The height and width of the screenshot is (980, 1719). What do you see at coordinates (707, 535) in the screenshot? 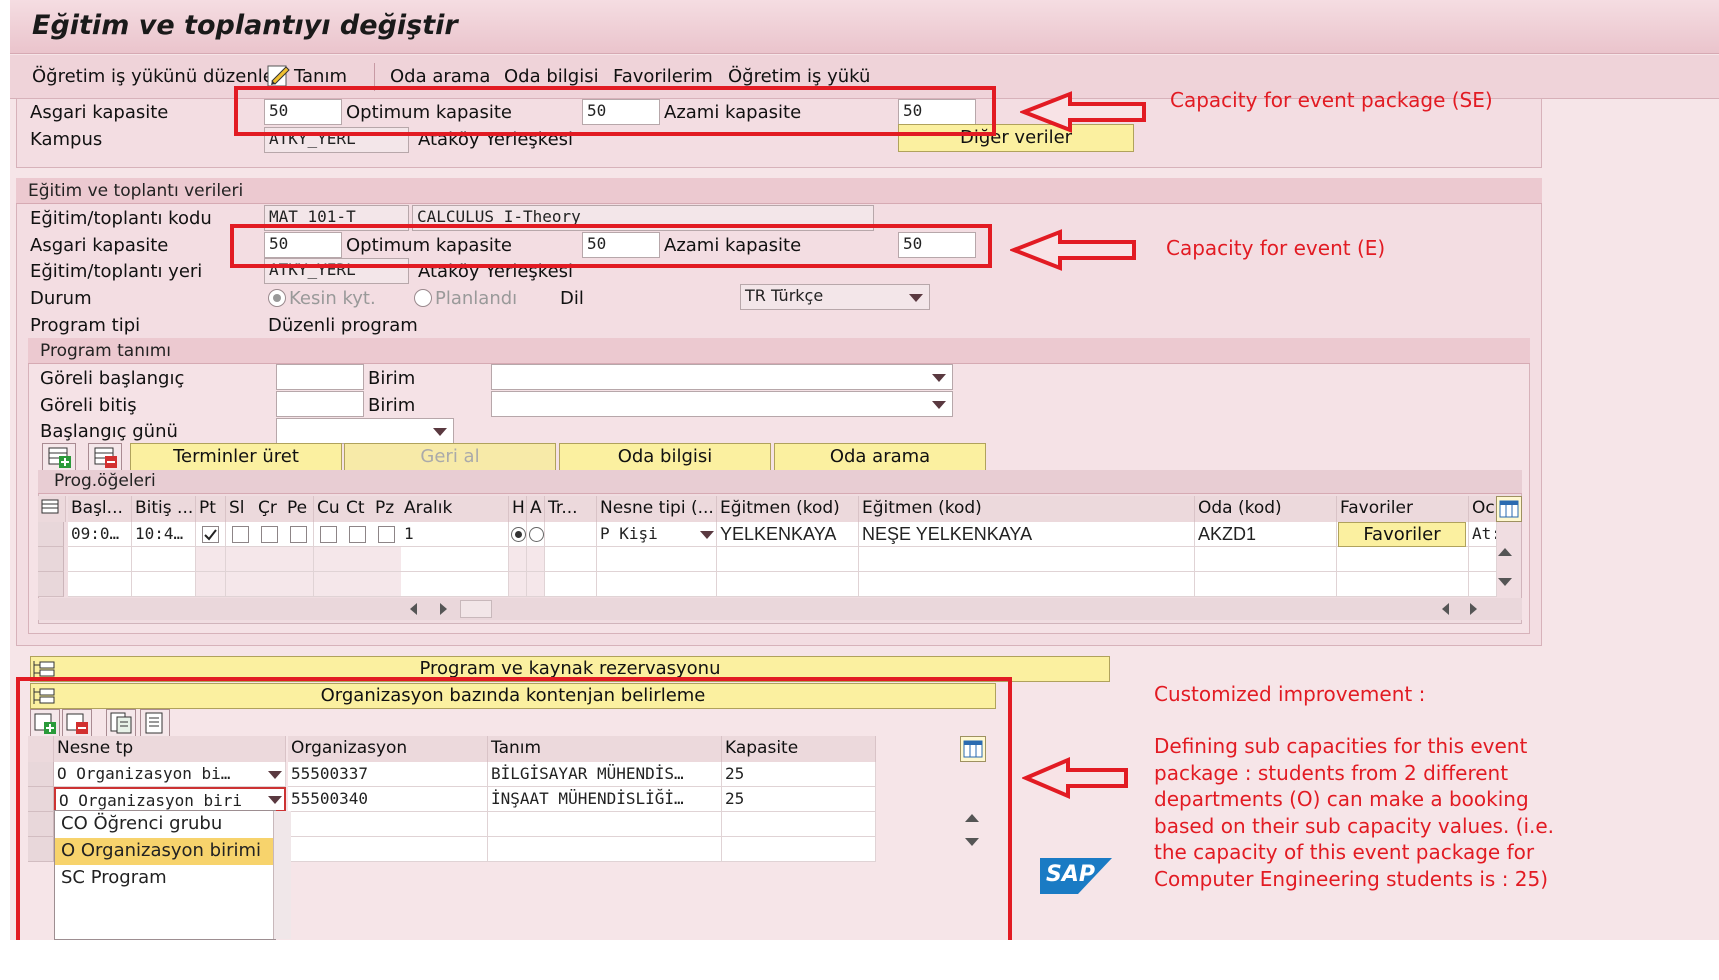
I see `chevron-down-icon` at bounding box center [707, 535].